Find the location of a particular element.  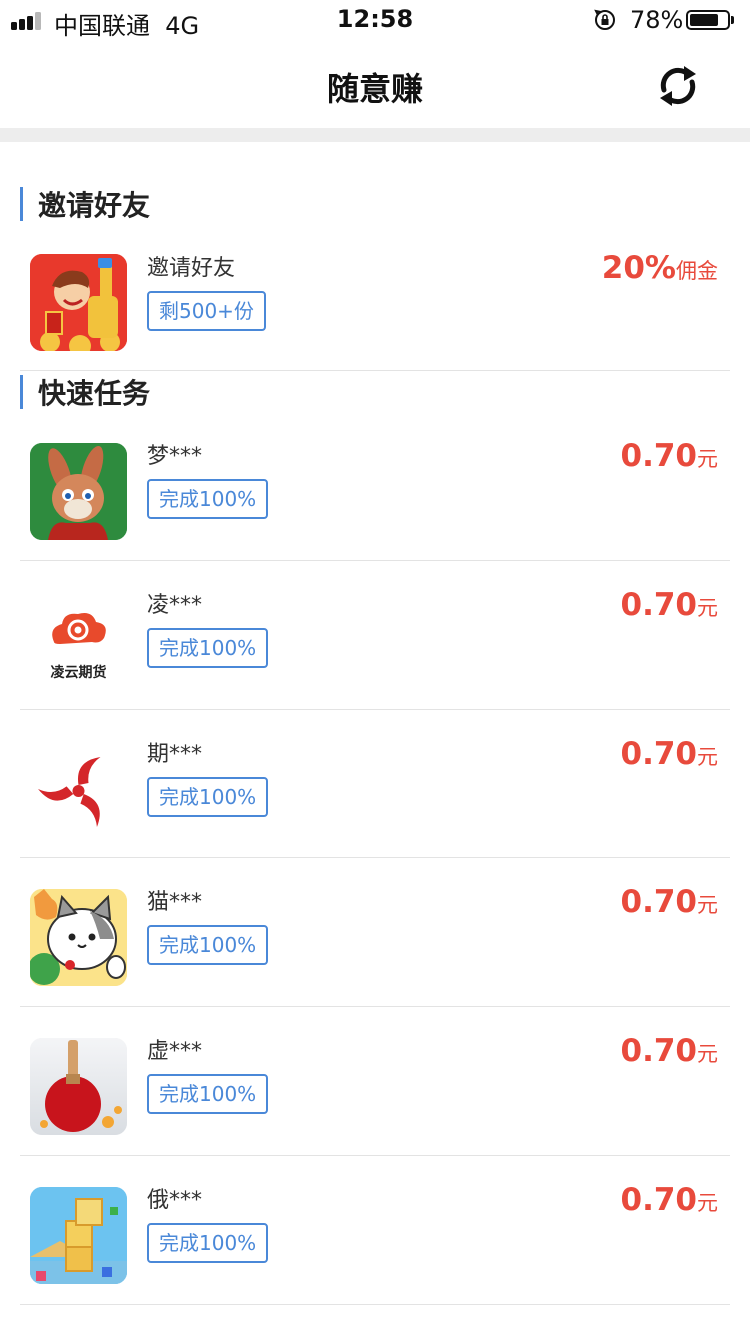

navigation-bar: 随意赚 is located at coordinates (375, 85).